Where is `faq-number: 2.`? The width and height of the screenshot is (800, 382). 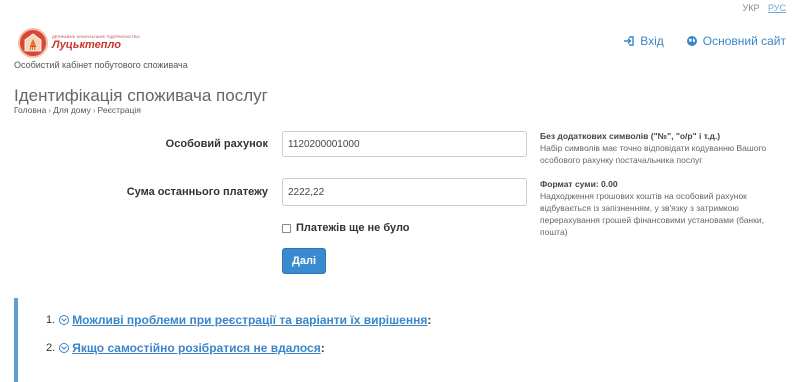 faq-number: 2. is located at coordinates (51, 348).